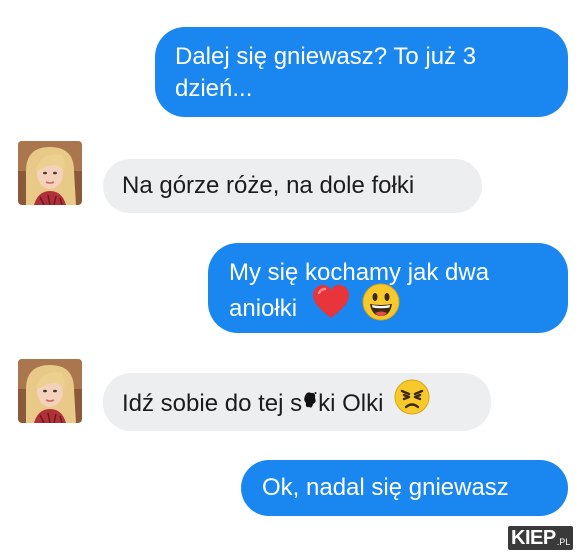 Image resolution: width=580 pixels, height=559 pixels. What do you see at coordinates (212, 403) in the screenshot?
I see `message-text: Idź sobie do tej s` at bounding box center [212, 403].